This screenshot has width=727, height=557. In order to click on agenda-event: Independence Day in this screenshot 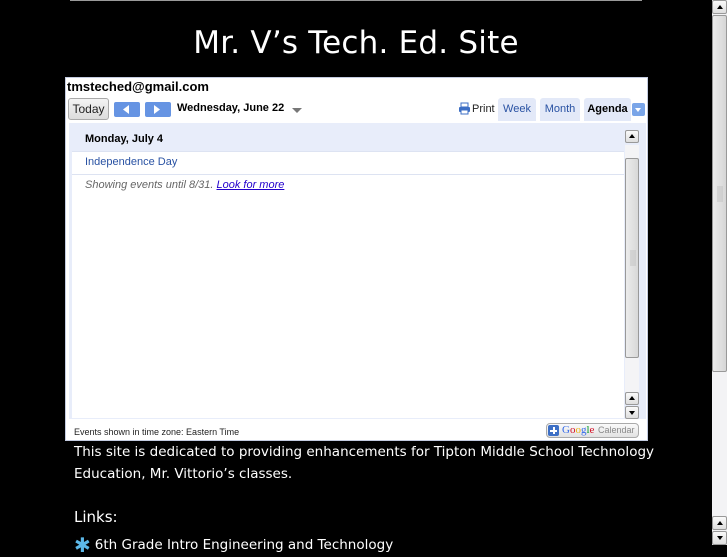, I will do `click(348, 163)`.